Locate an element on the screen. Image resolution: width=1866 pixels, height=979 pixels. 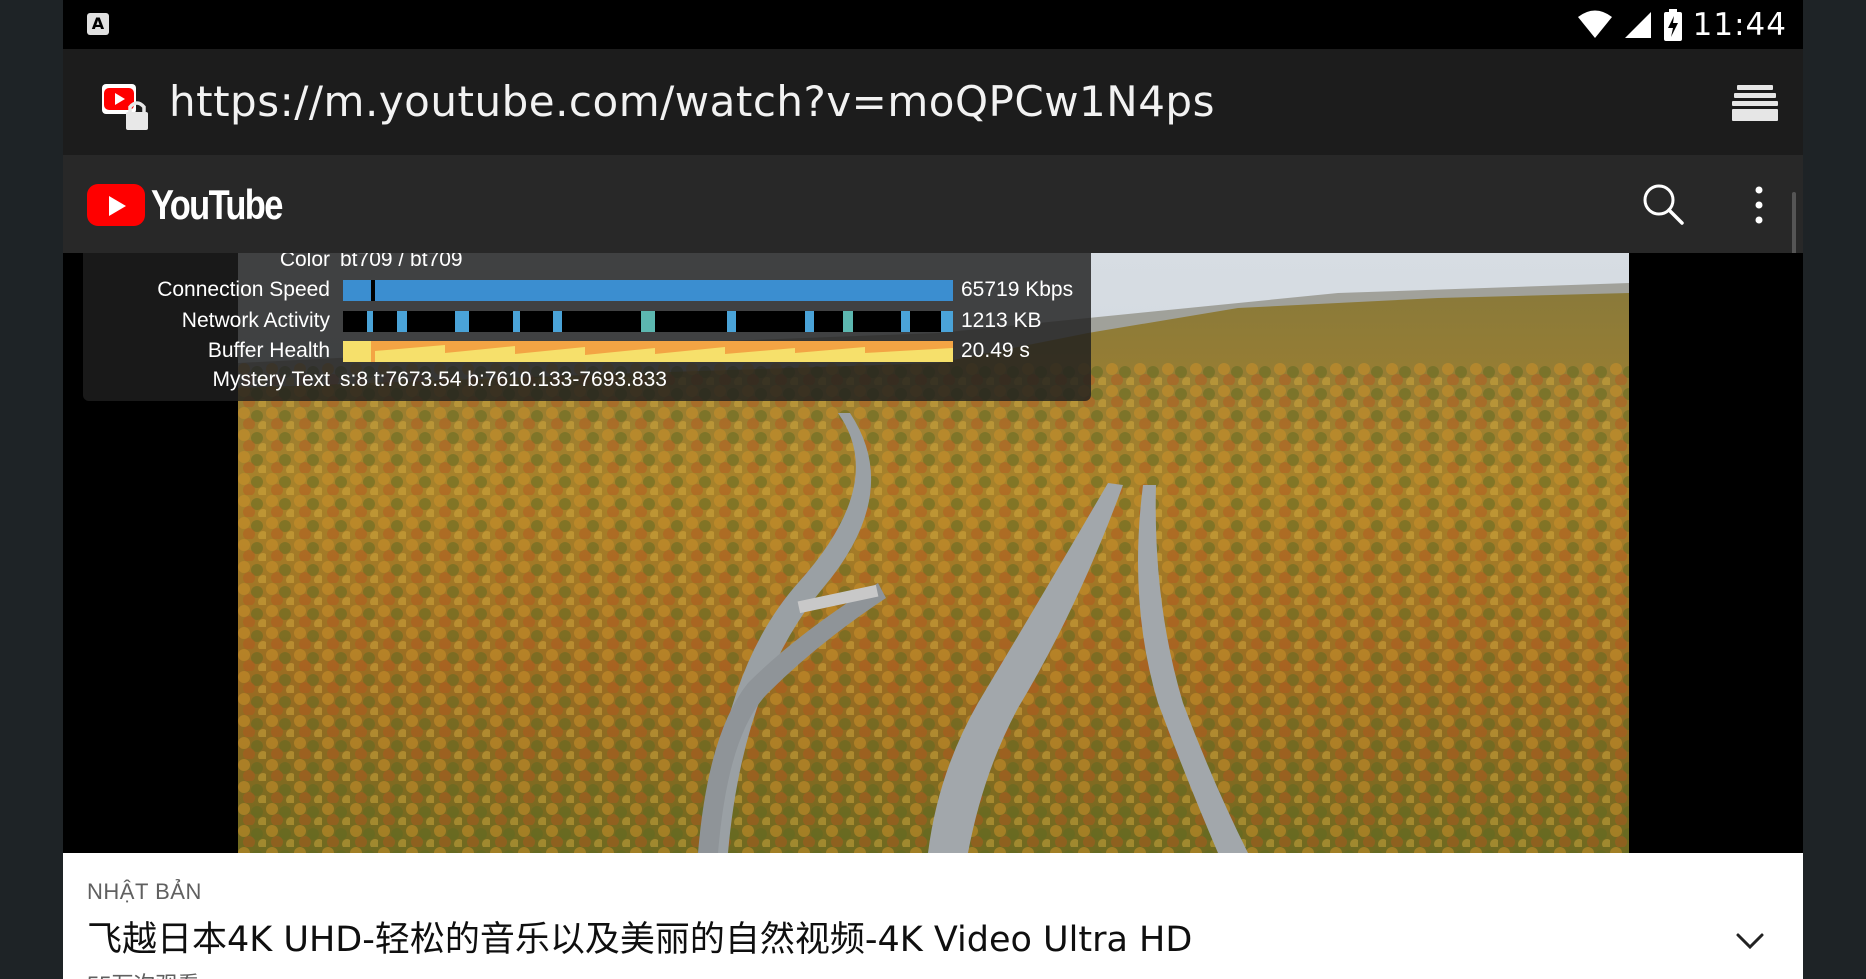
video-view-count: 55万次观看 is located at coordinates (143, 973).